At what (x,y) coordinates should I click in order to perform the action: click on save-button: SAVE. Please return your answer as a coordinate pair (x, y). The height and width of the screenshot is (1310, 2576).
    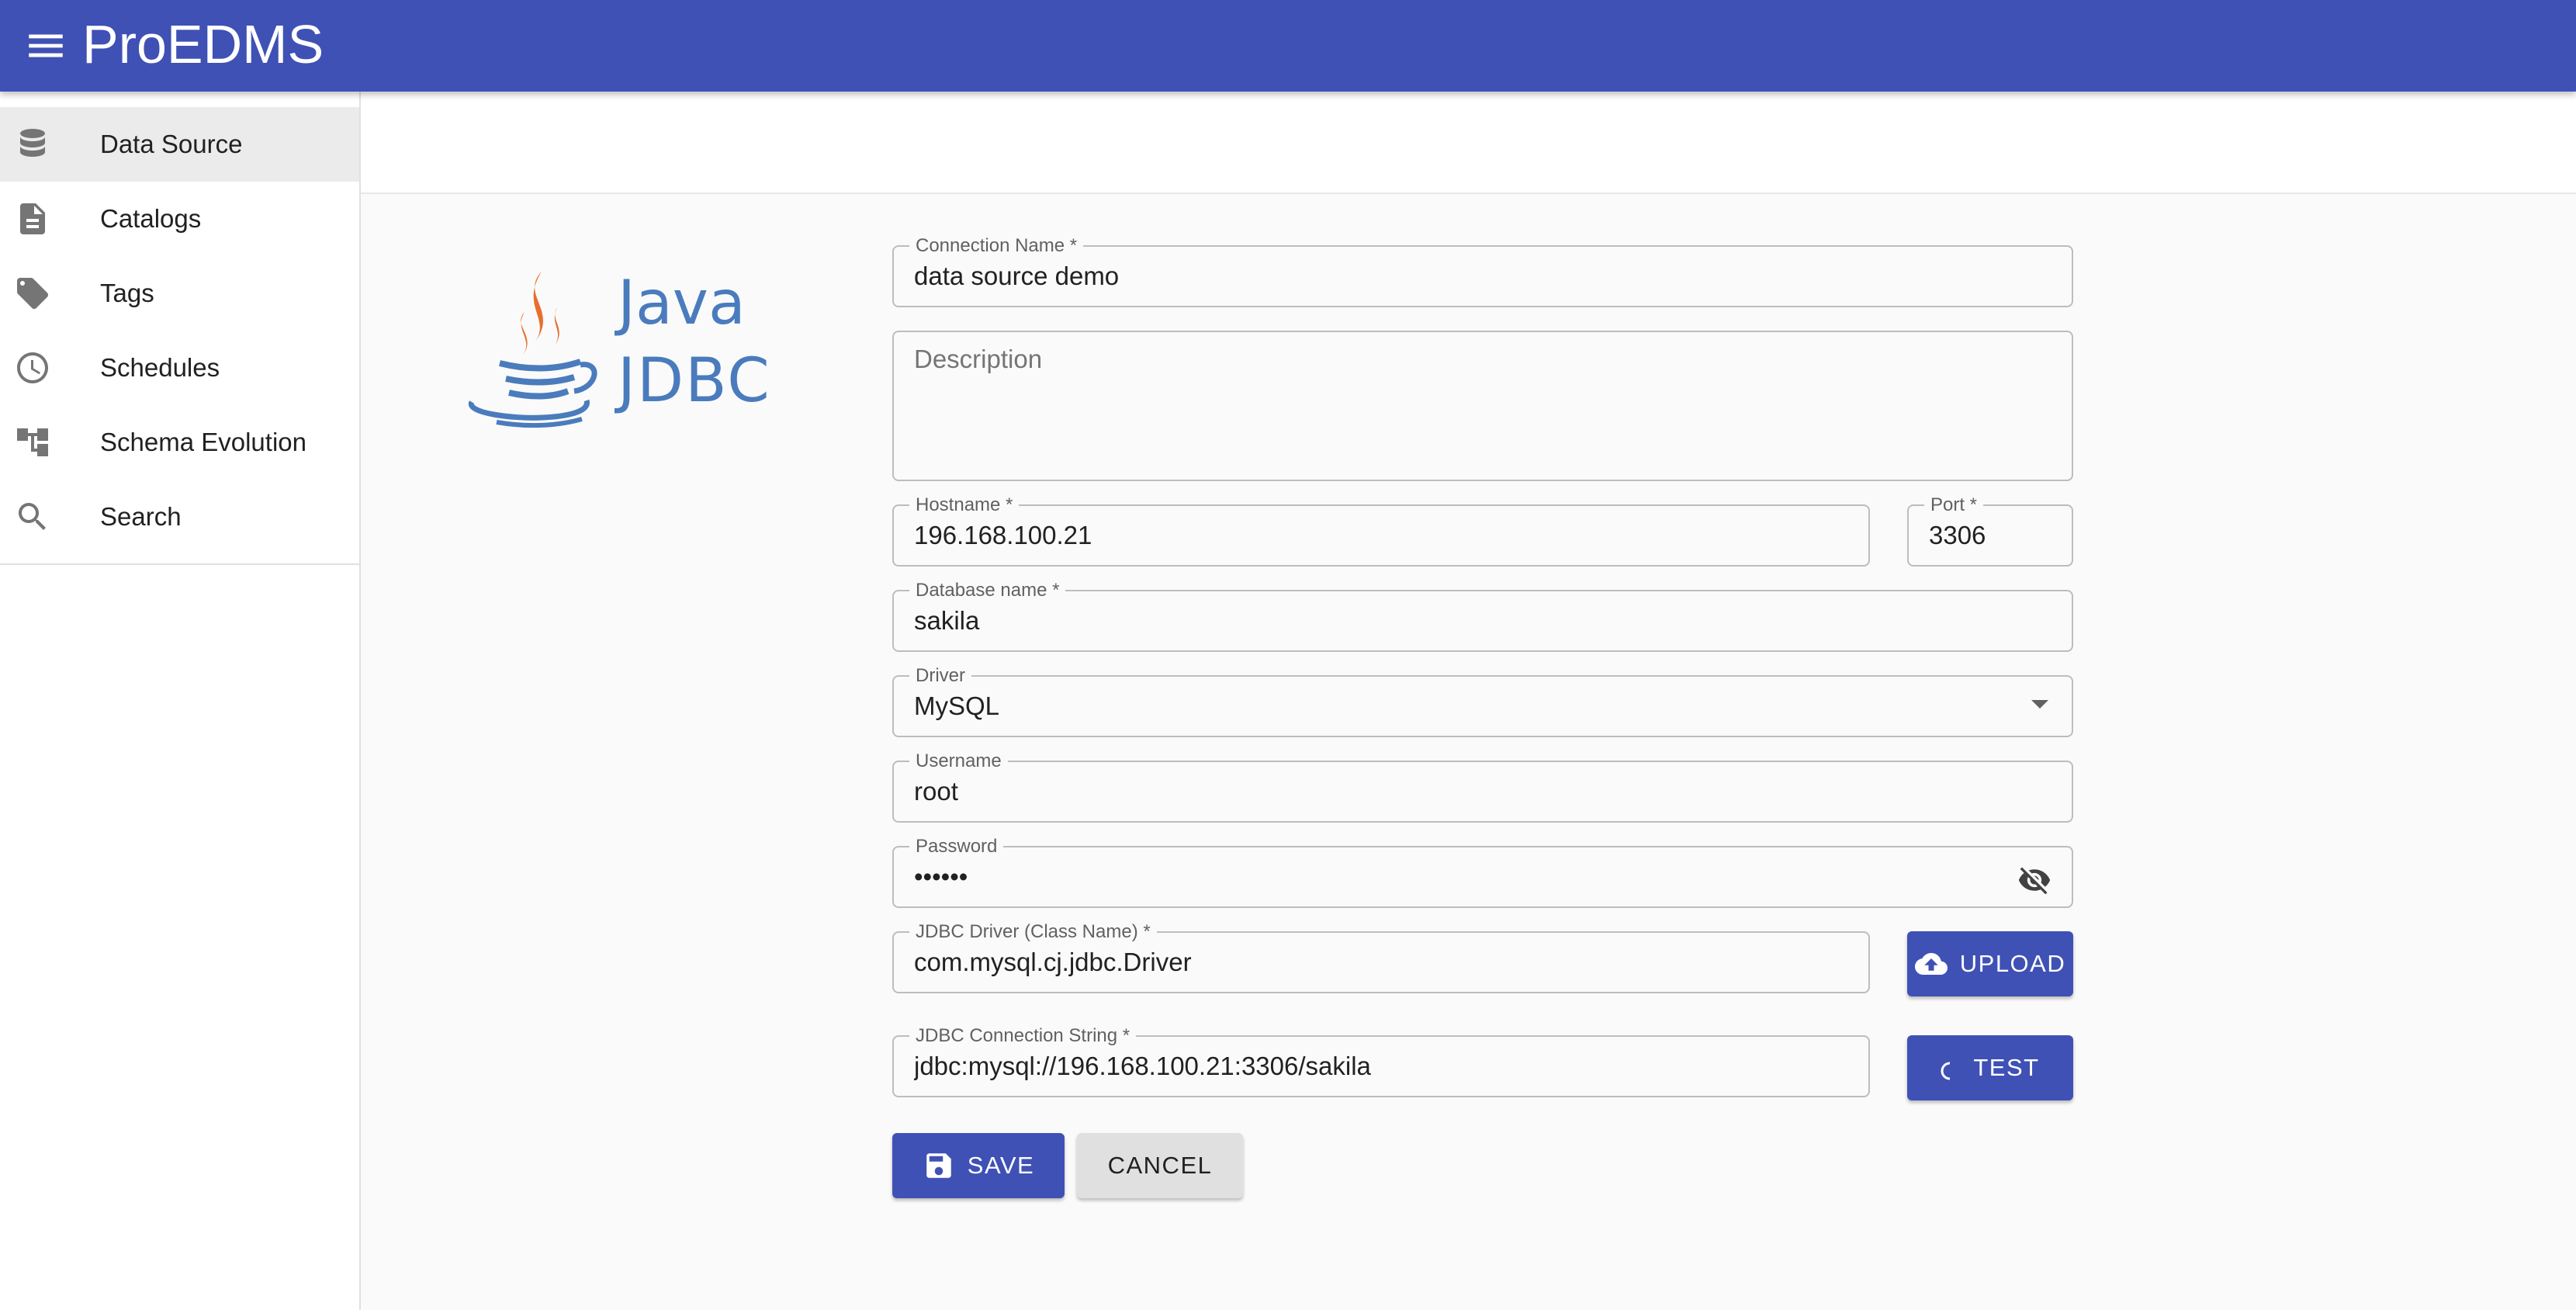
    Looking at the image, I should click on (978, 1165).